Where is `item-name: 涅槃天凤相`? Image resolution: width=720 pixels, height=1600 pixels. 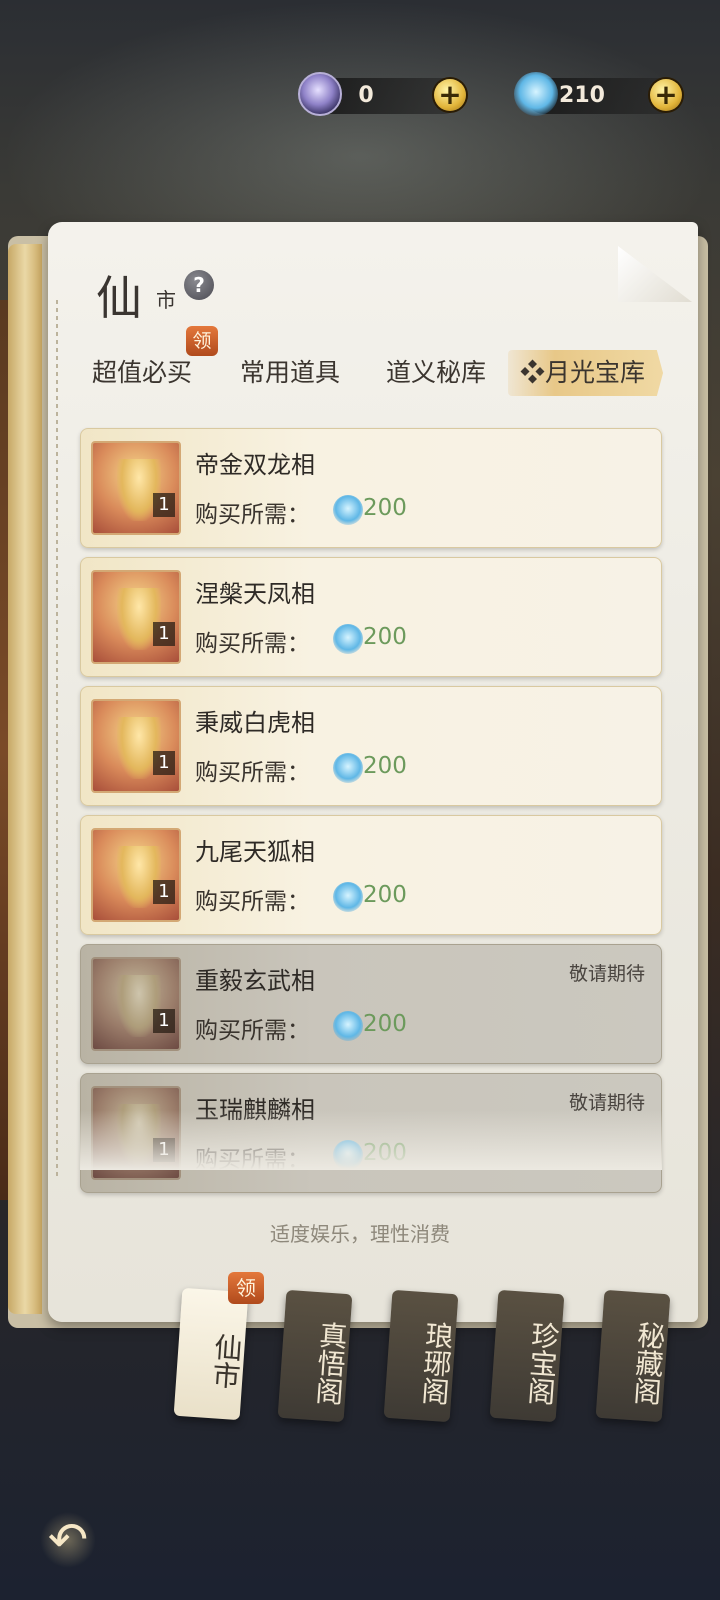 item-name: 涅槃天凤相 is located at coordinates (255, 594).